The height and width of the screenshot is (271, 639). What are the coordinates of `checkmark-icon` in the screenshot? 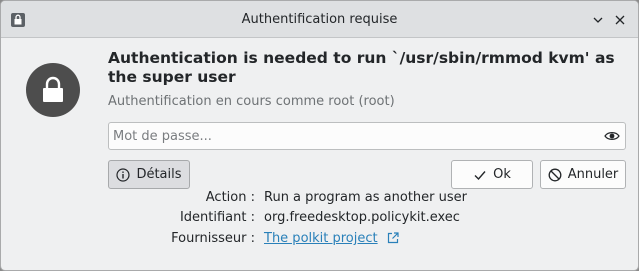 It's located at (480, 175).